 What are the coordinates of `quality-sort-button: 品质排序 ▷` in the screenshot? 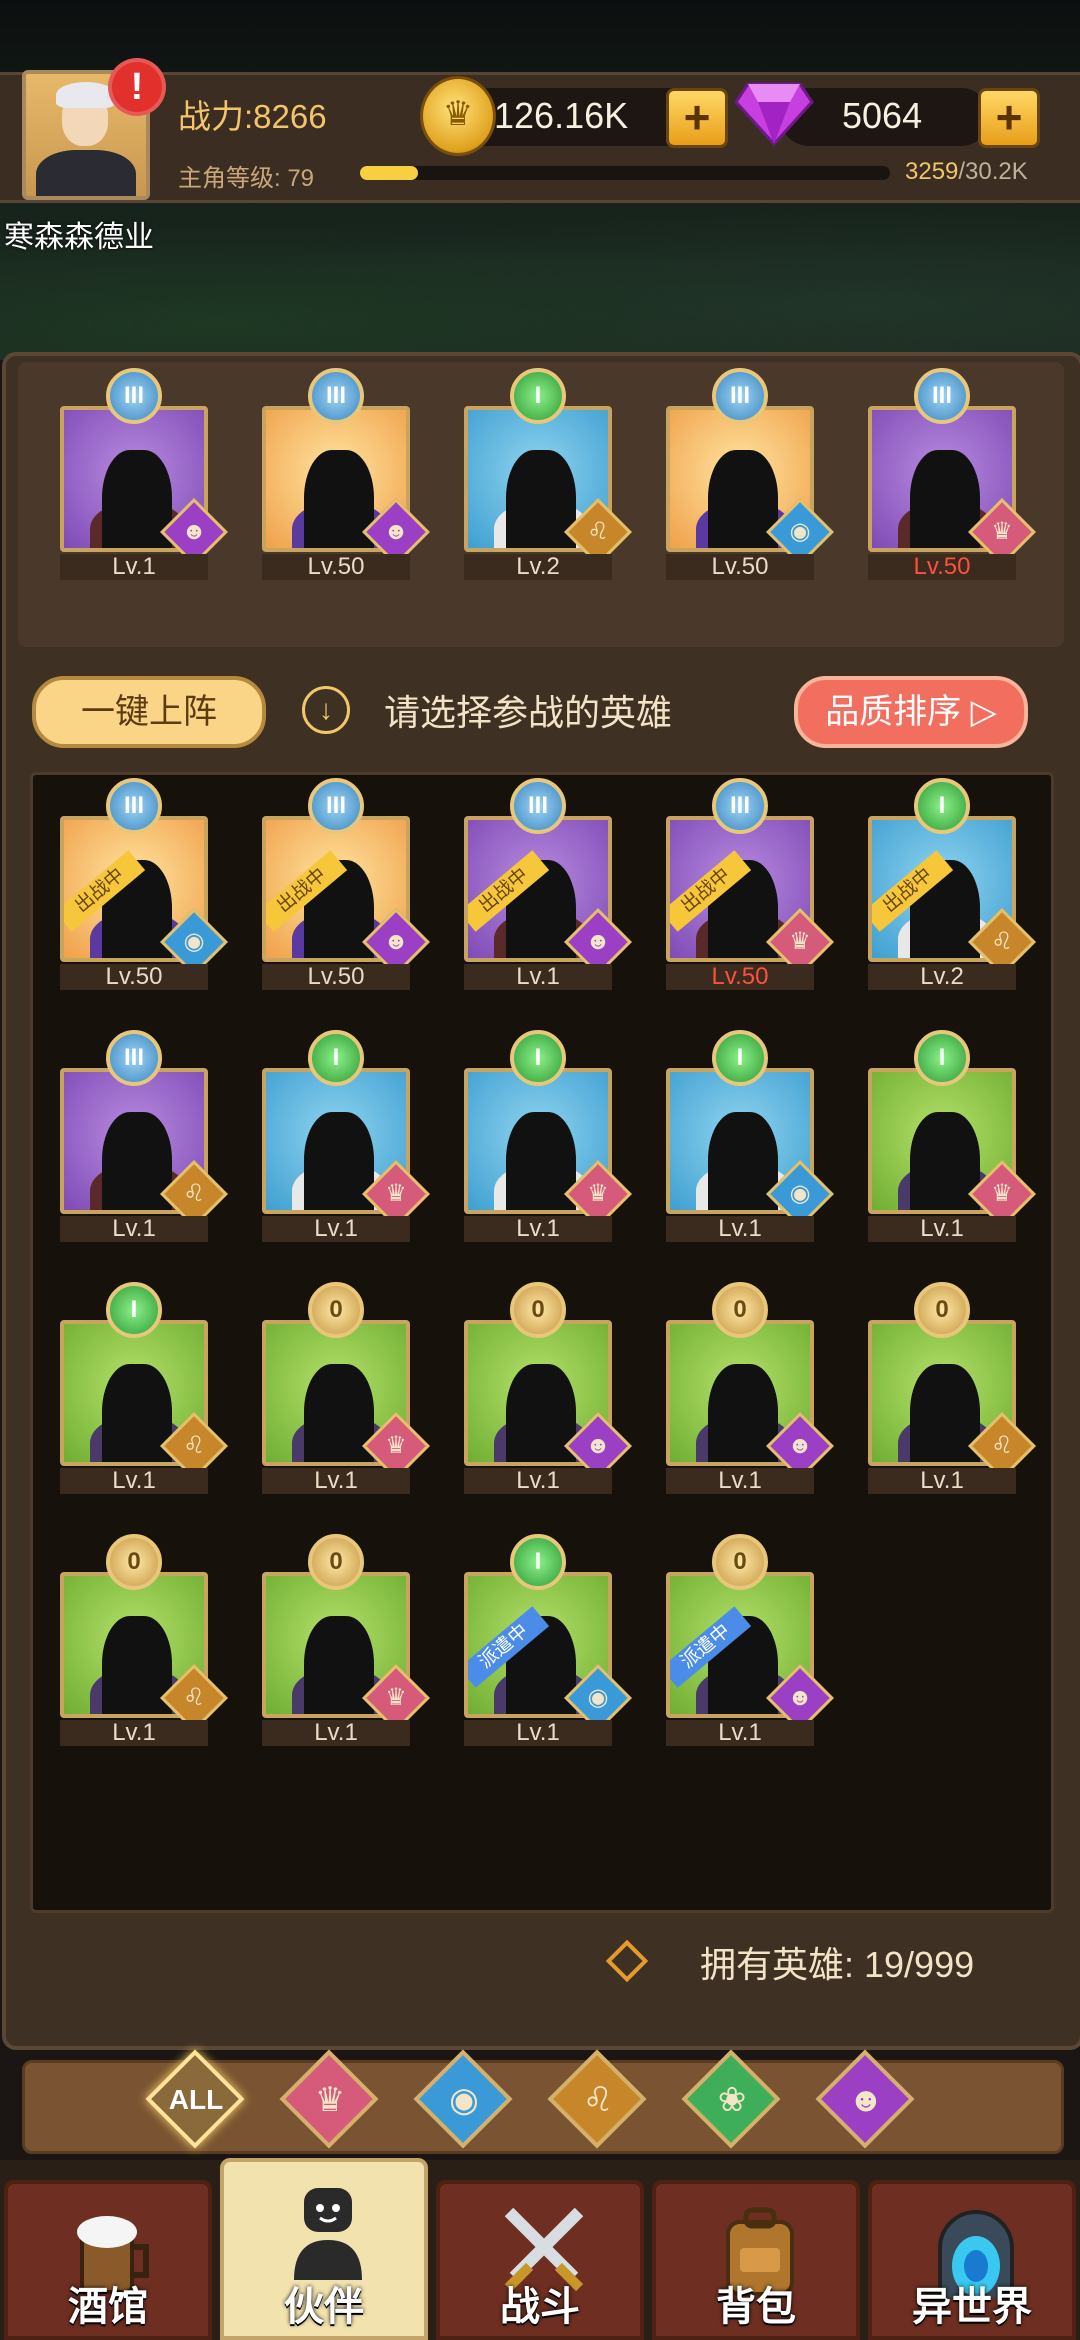 It's located at (911, 712).